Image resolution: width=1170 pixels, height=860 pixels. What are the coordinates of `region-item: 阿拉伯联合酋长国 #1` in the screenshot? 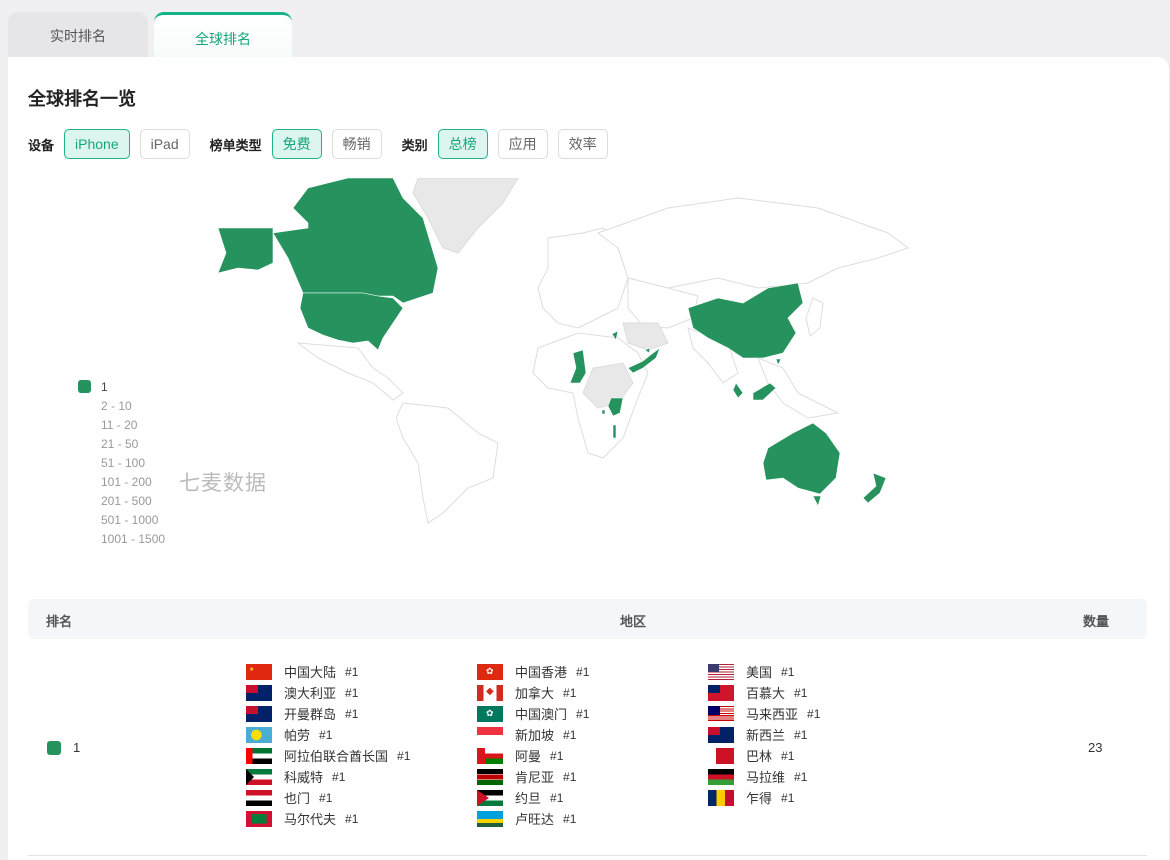 It's located at (361, 755).